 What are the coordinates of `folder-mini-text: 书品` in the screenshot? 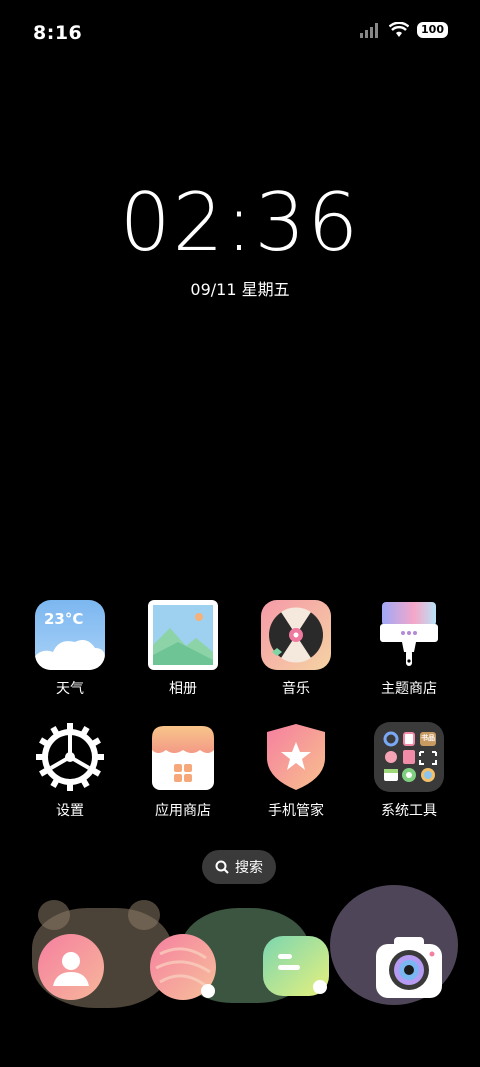 It's located at (428, 738).